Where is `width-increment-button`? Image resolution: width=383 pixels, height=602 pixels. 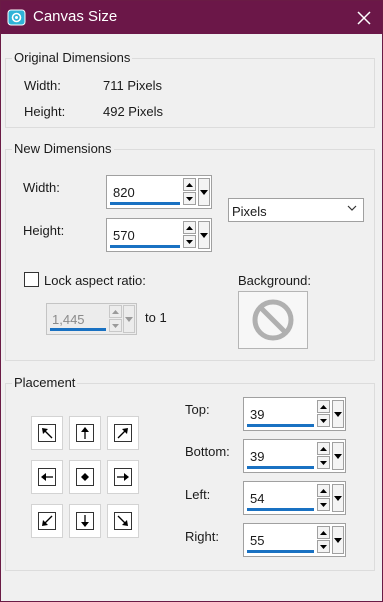
width-increment-button is located at coordinates (189, 184).